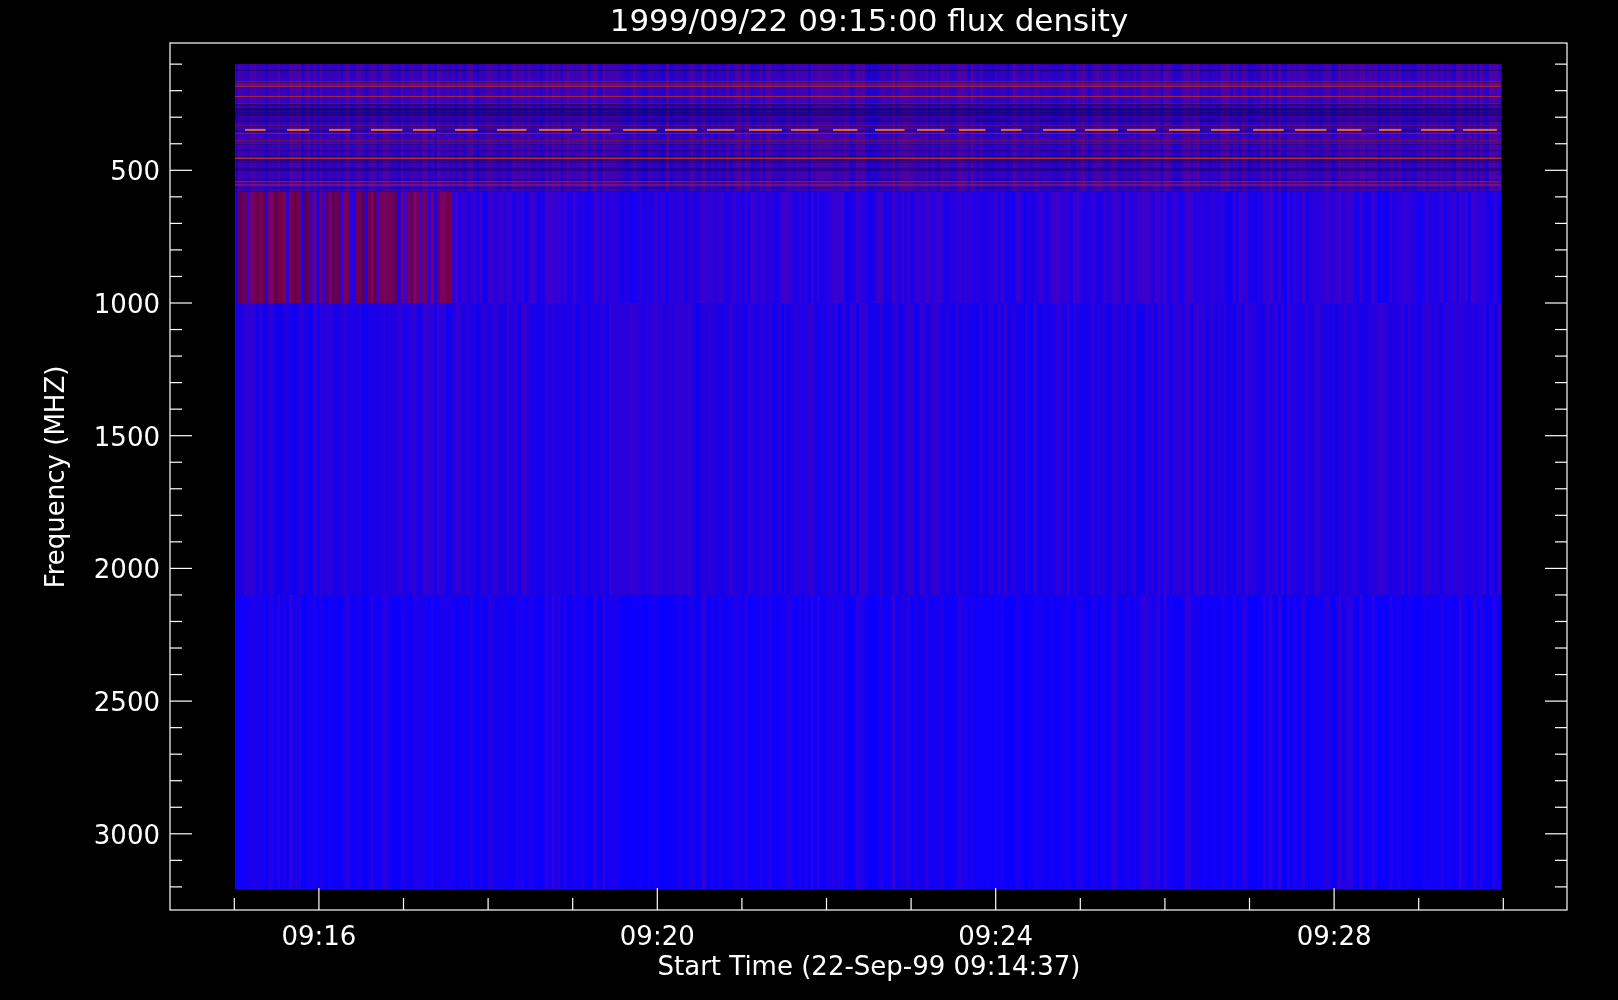 This screenshot has height=1000, width=1618. I want to click on tick-label: 09:28, so click(1334, 936).